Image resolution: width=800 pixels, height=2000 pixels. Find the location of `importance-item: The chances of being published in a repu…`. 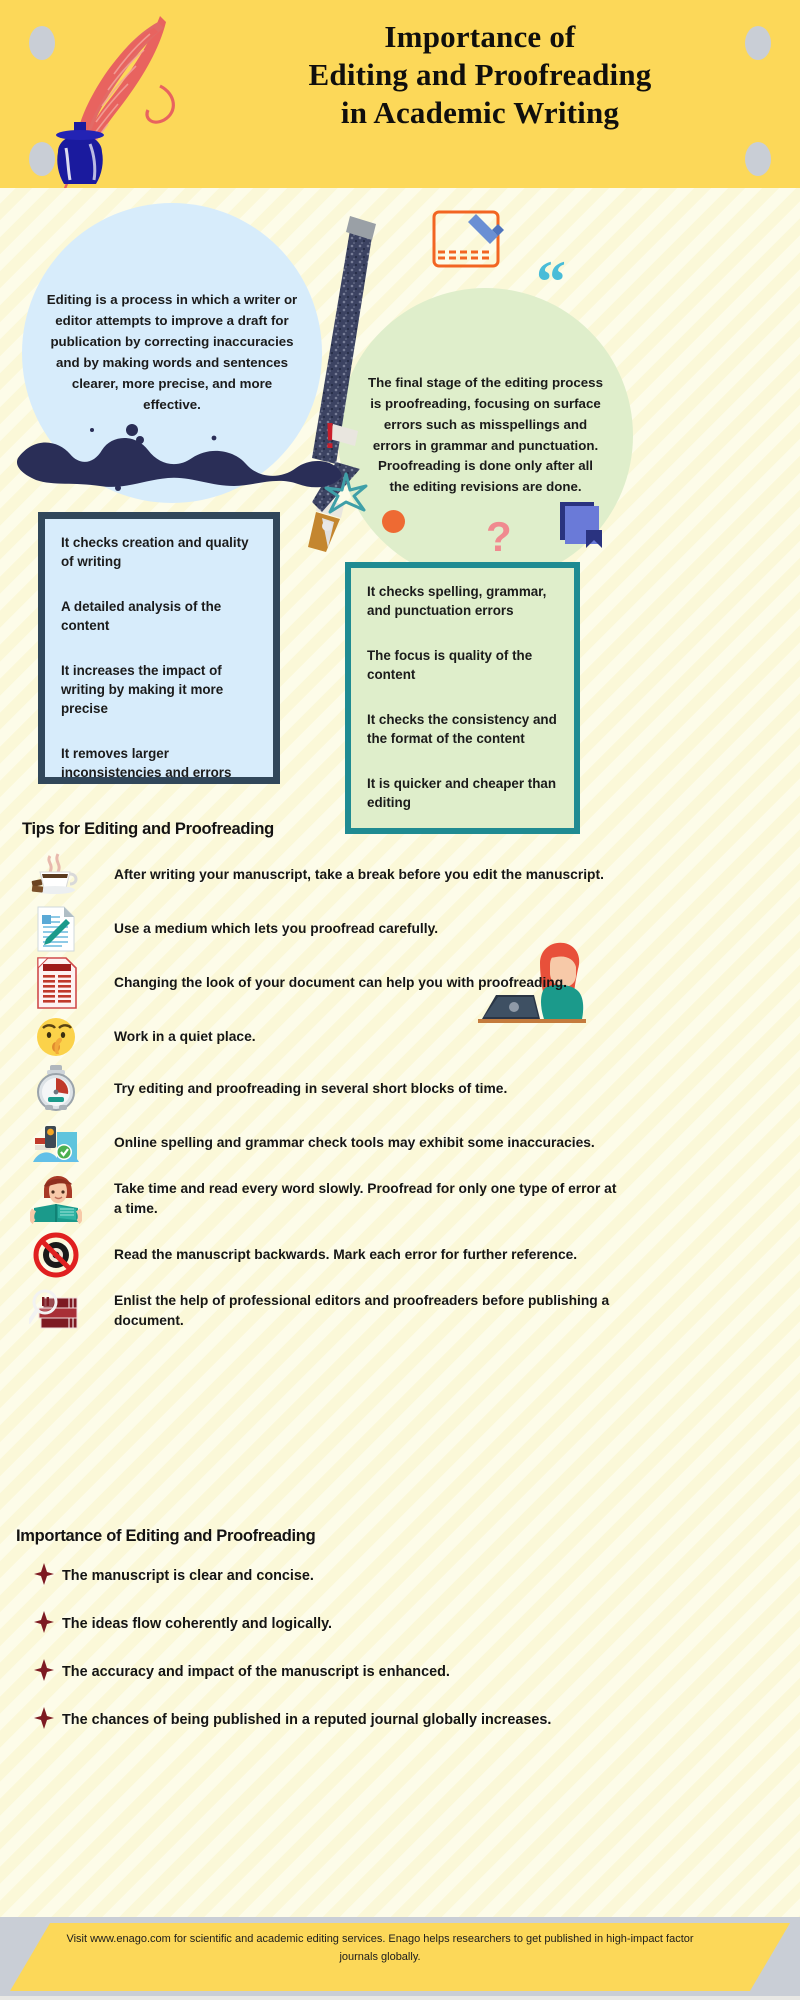

importance-item: The chances of being published in a repu… is located at coordinates (340, 1720).